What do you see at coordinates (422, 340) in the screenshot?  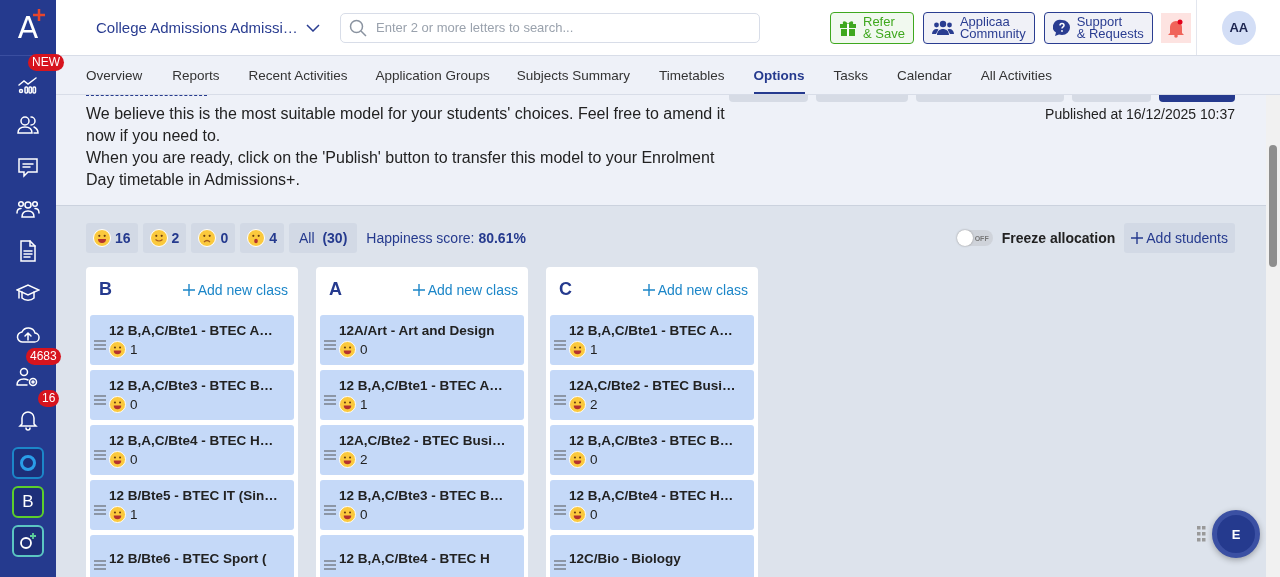 I see `class-card: 12A/Art - Art and Design 0` at bounding box center [422, 340].